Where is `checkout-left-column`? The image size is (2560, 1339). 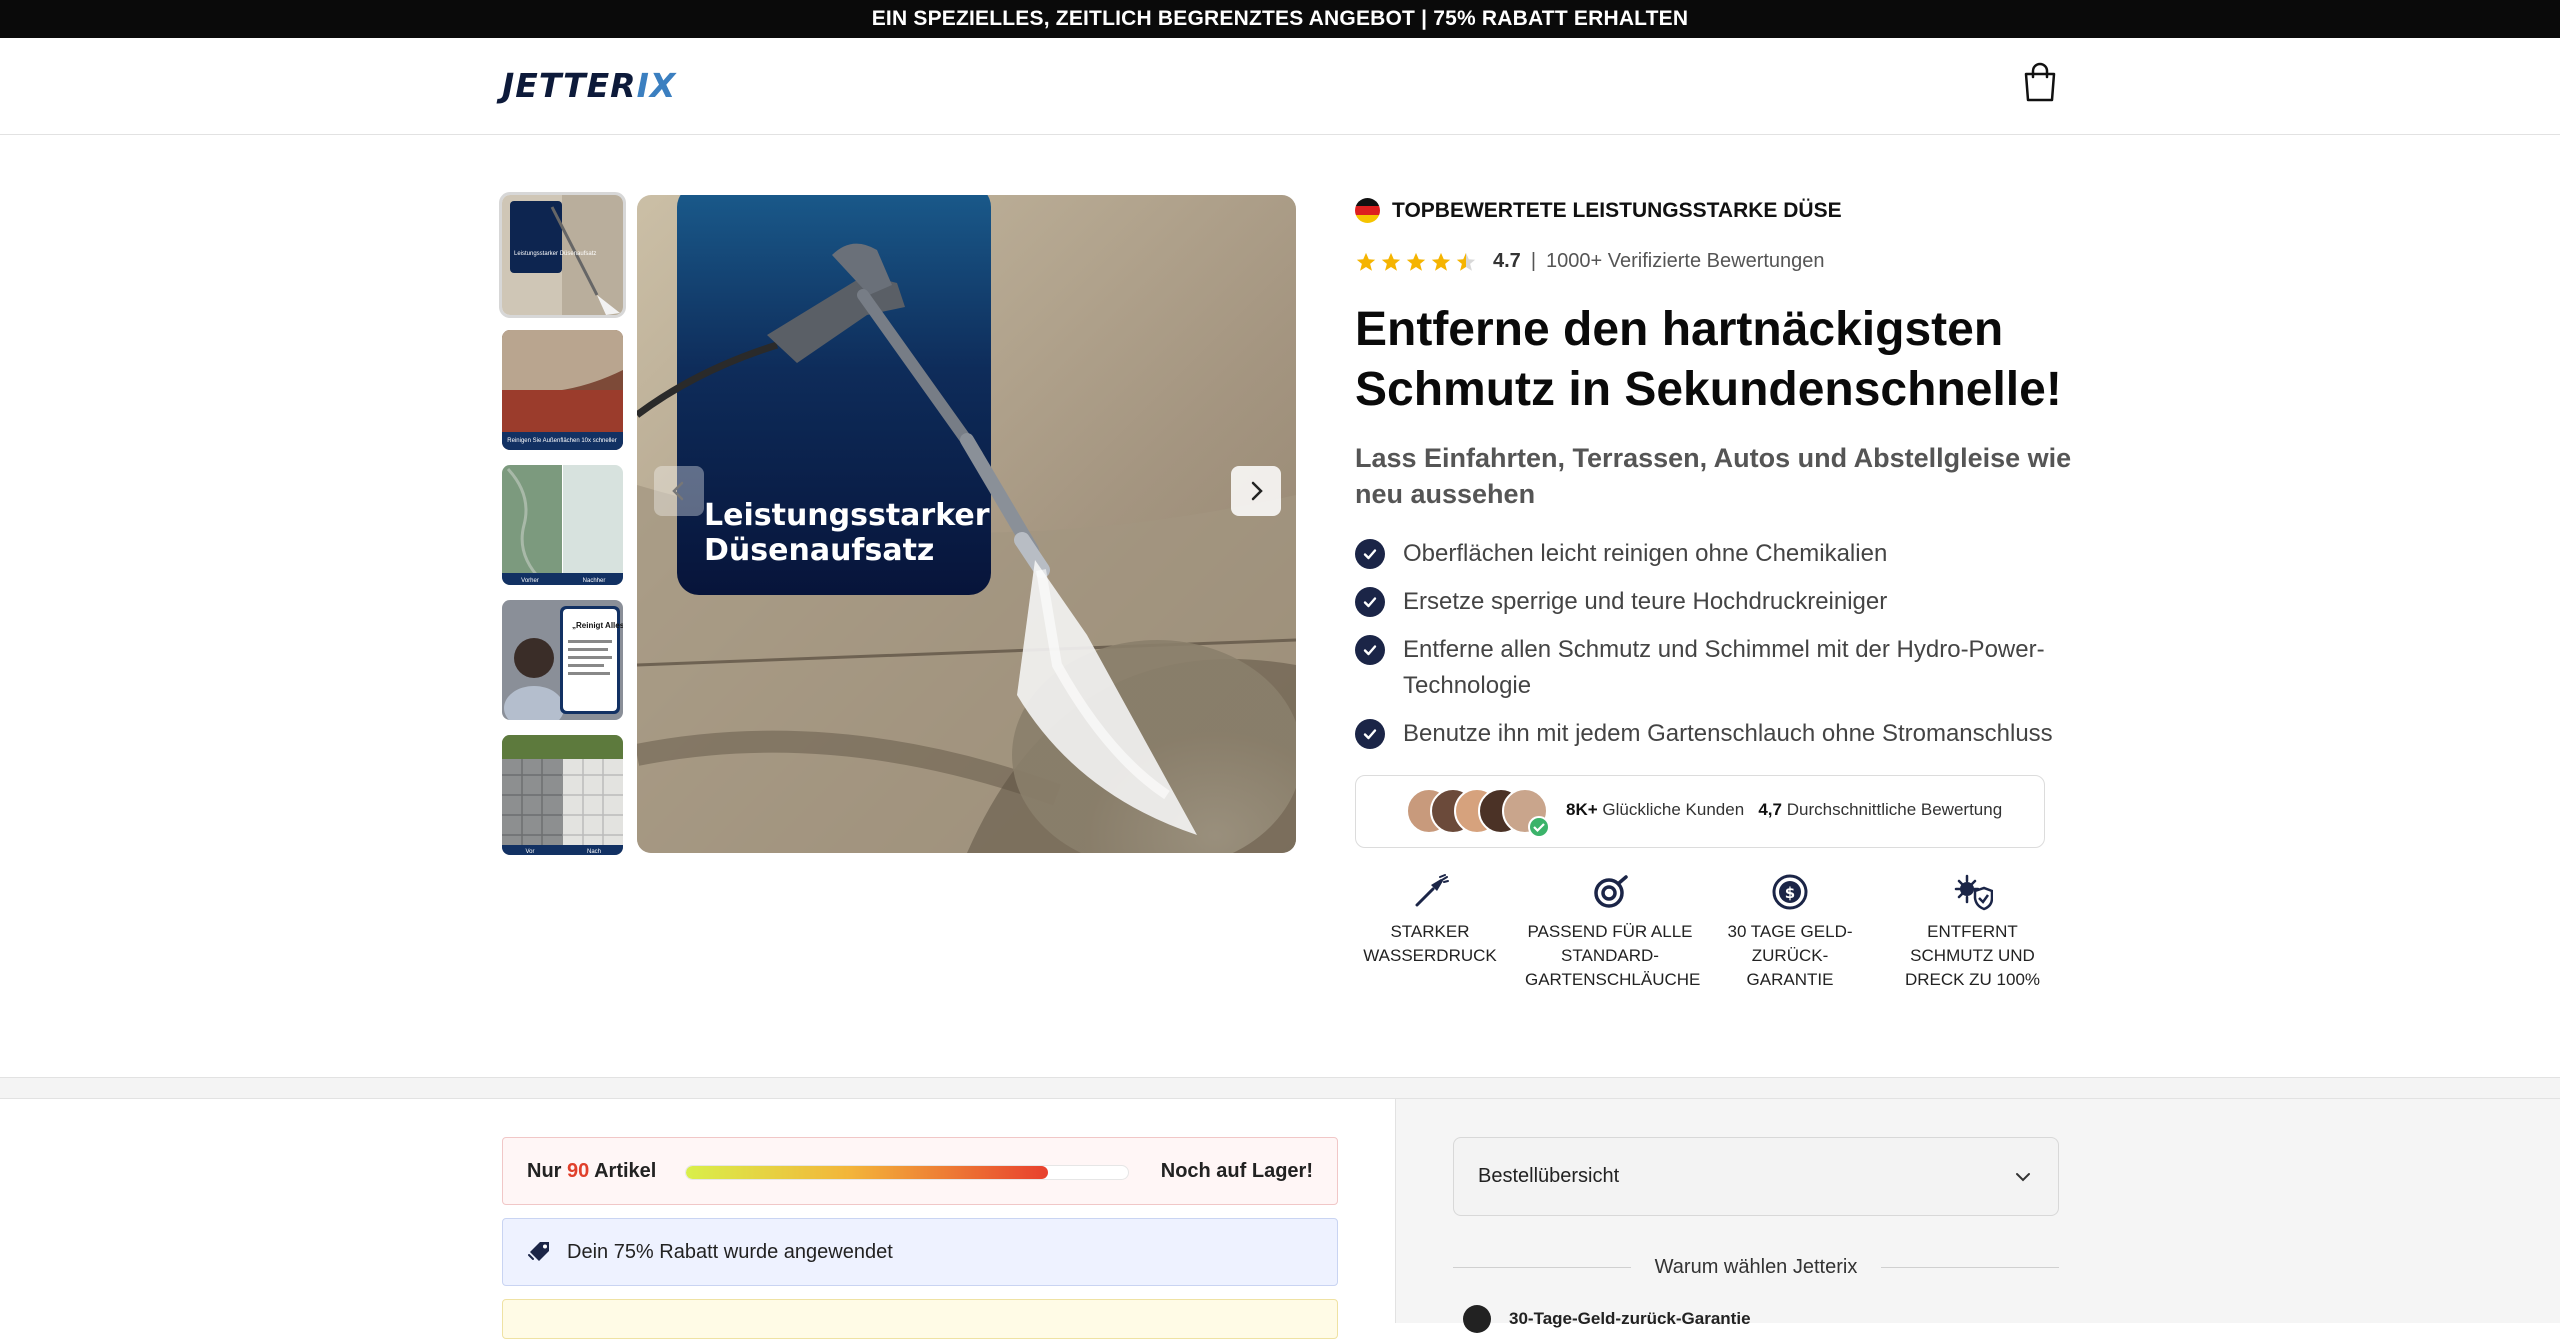 checkout-left-column is located at coordinates (697, 1211).